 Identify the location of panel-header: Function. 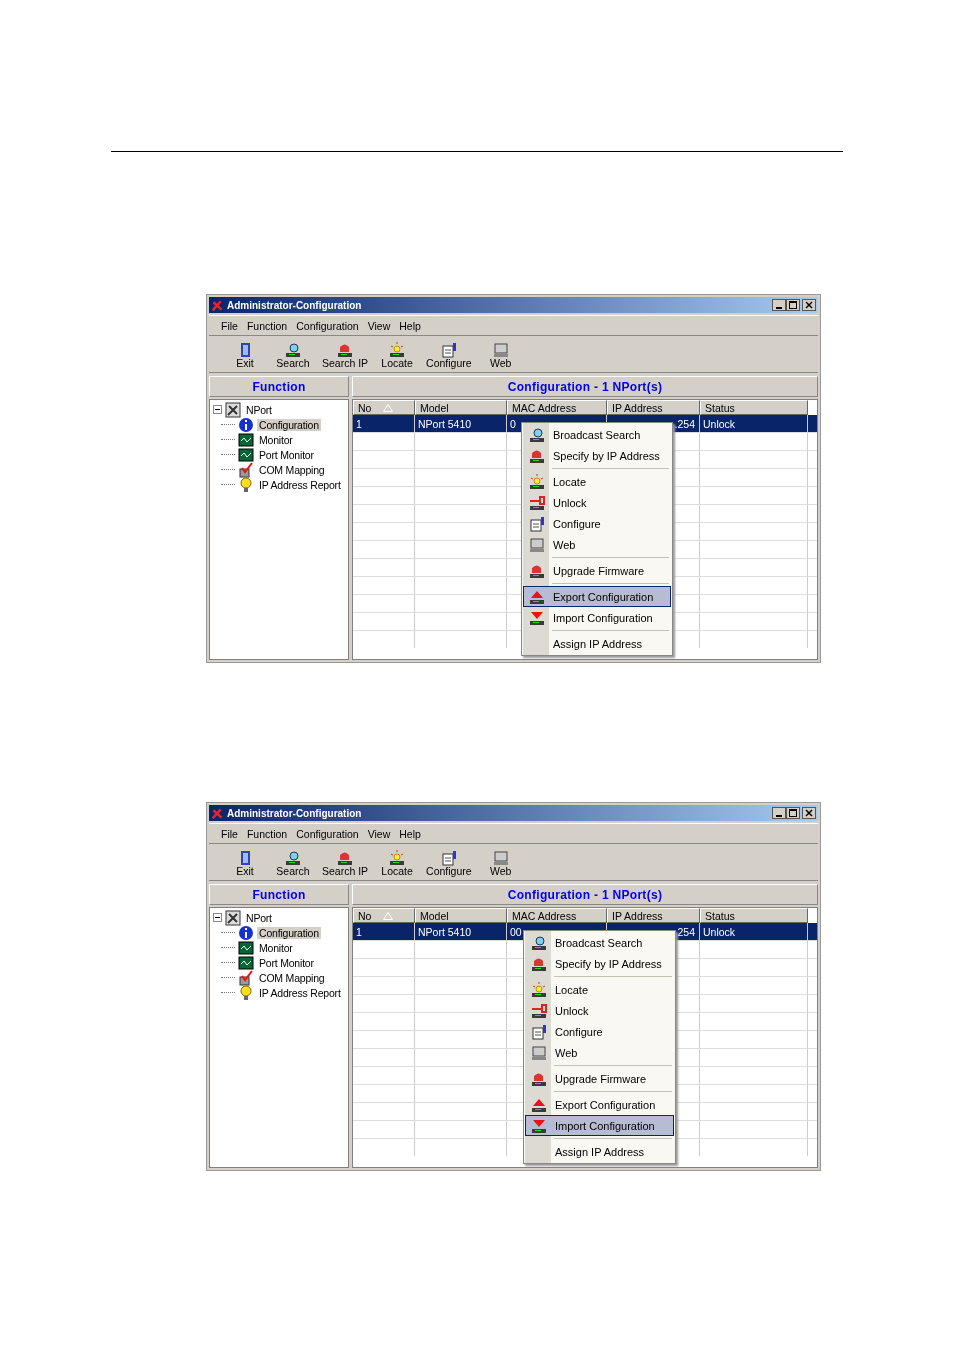
(279, 386).